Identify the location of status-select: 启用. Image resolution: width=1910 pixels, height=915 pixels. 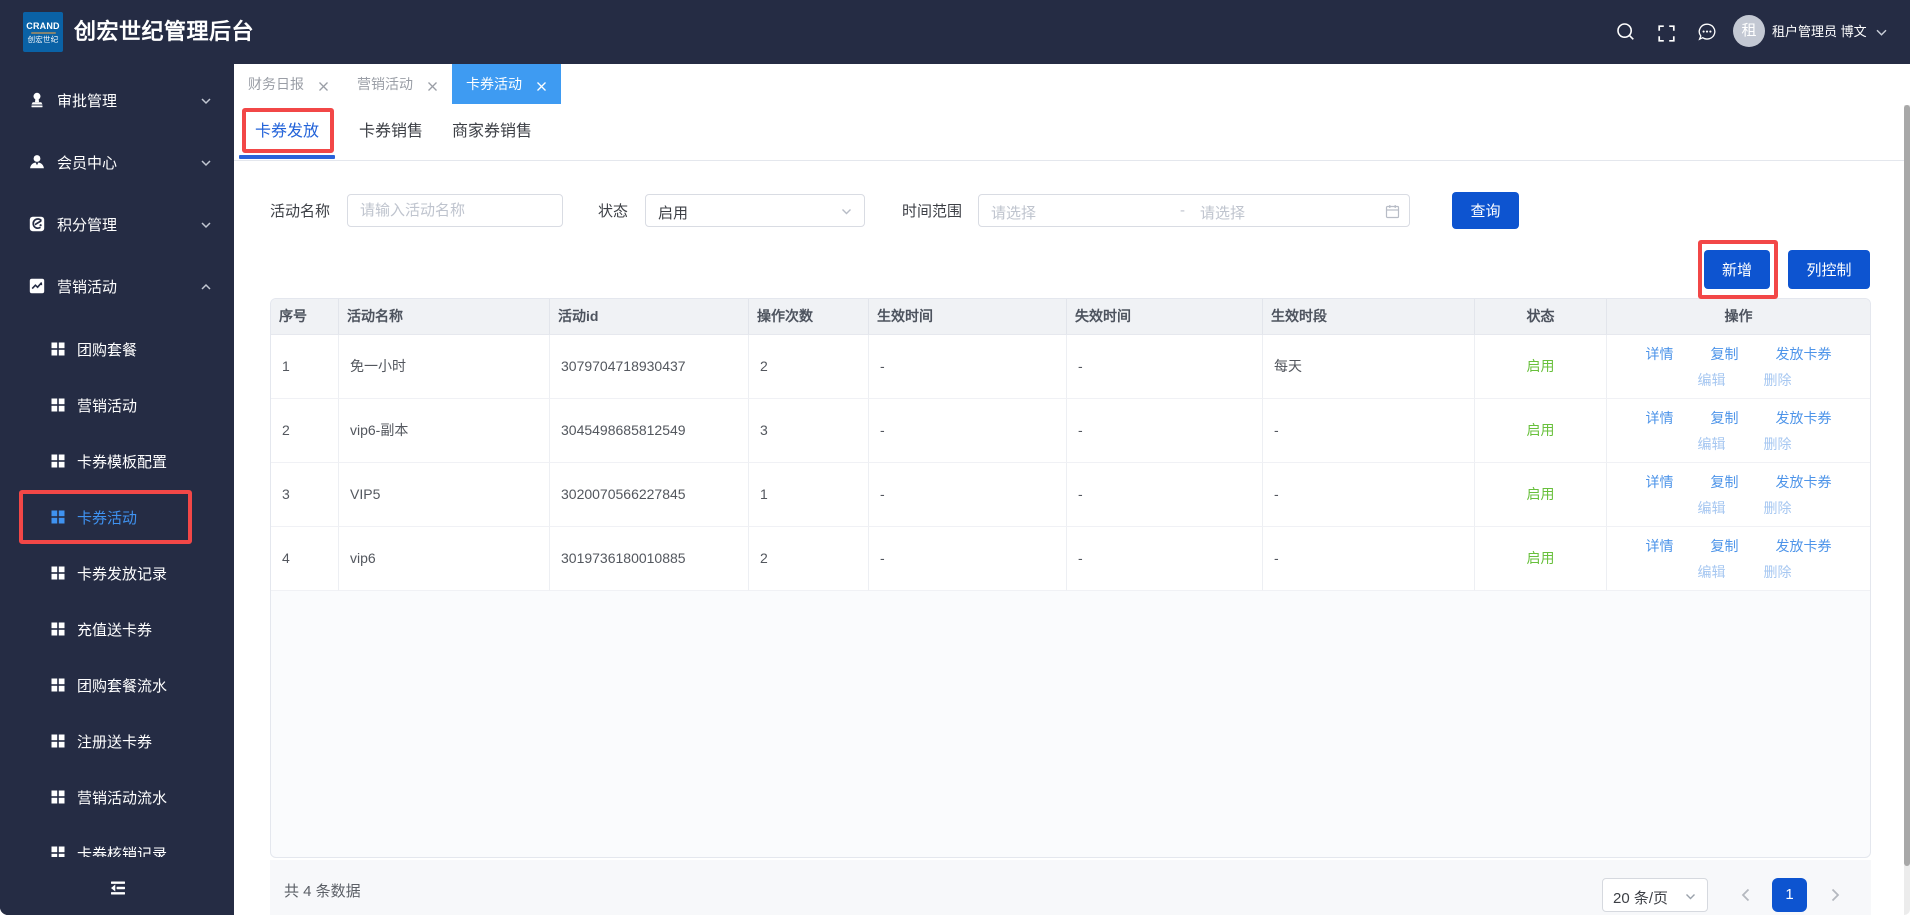
(755, 210).